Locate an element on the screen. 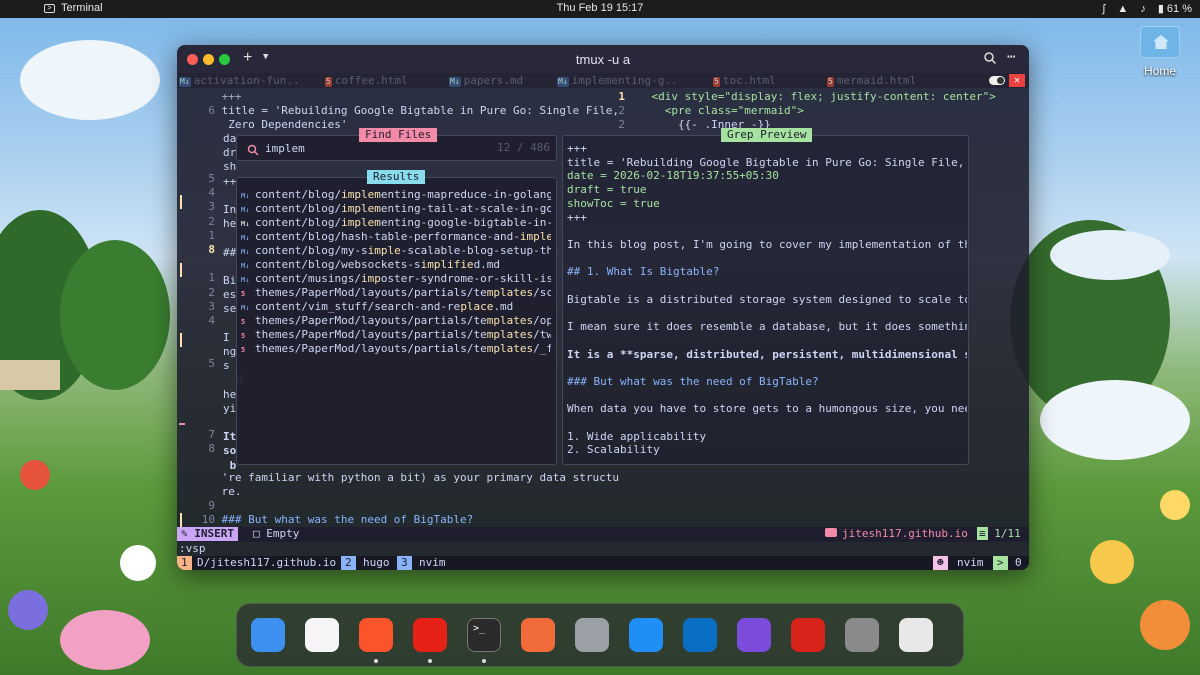 The height and width of the screenshot is (675, 1200). result-match: implem is located at coordinates (361, 194).